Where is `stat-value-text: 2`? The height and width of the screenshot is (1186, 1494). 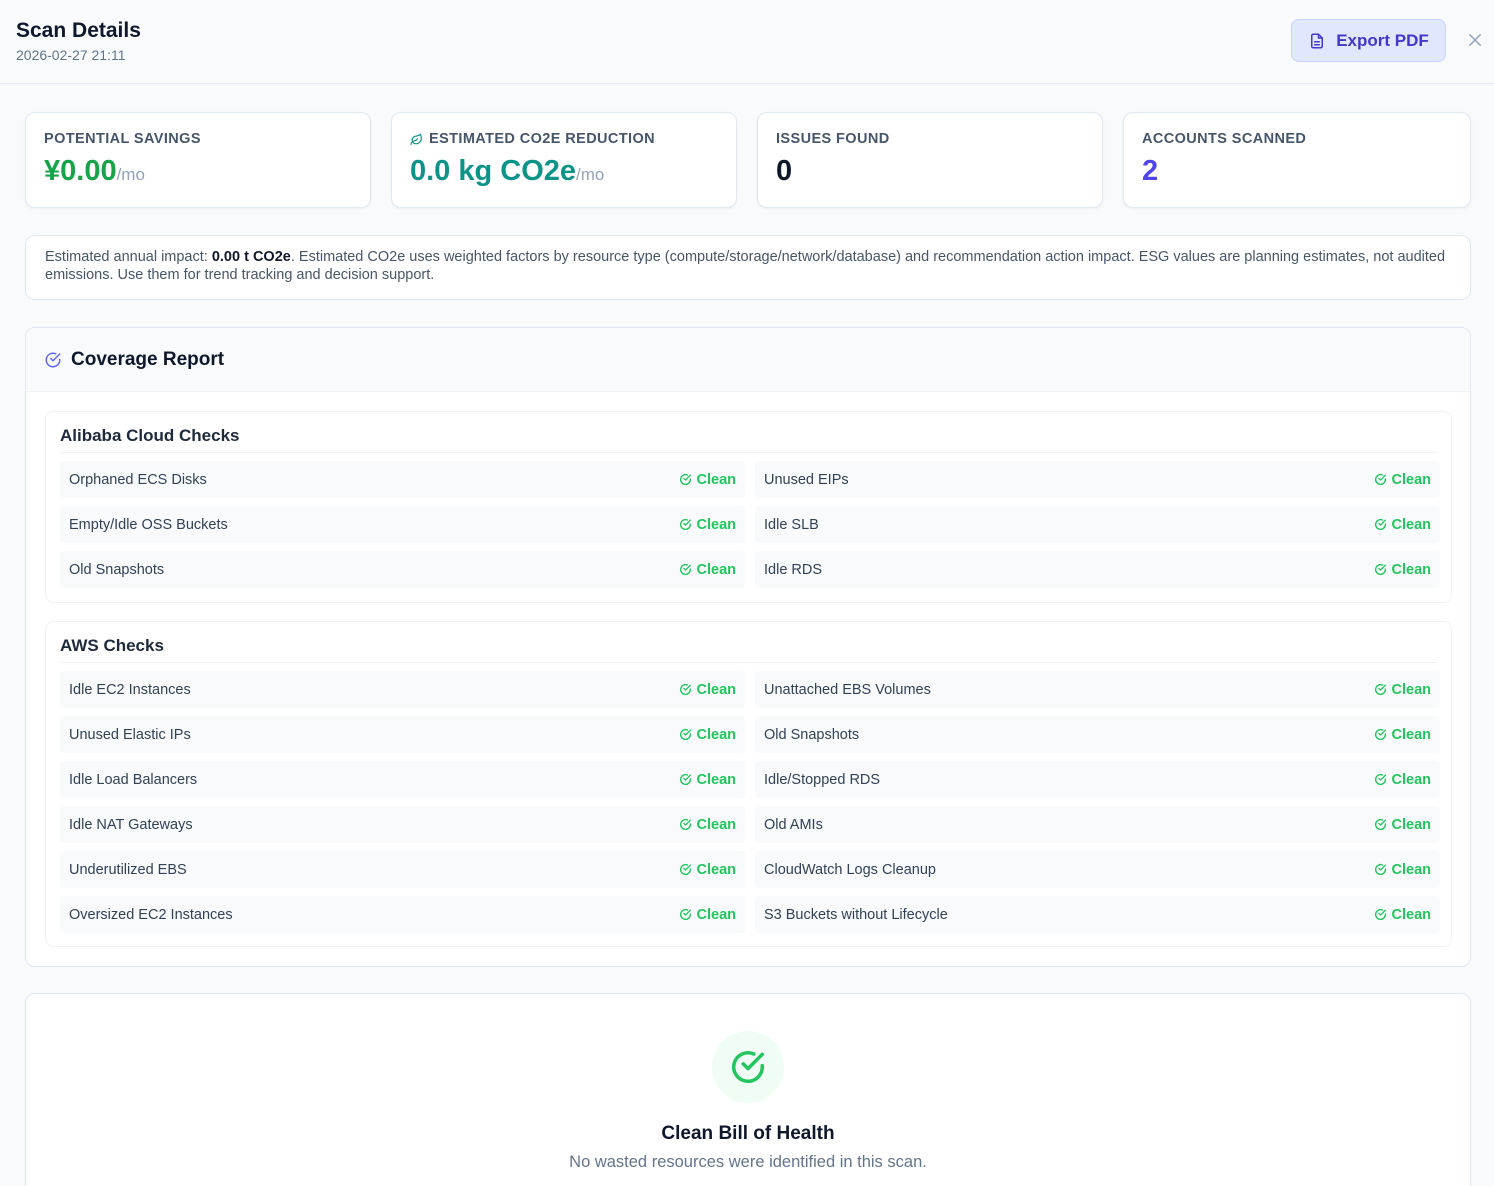
stat-value-text: 2 is located at coordinates (1150, 171).